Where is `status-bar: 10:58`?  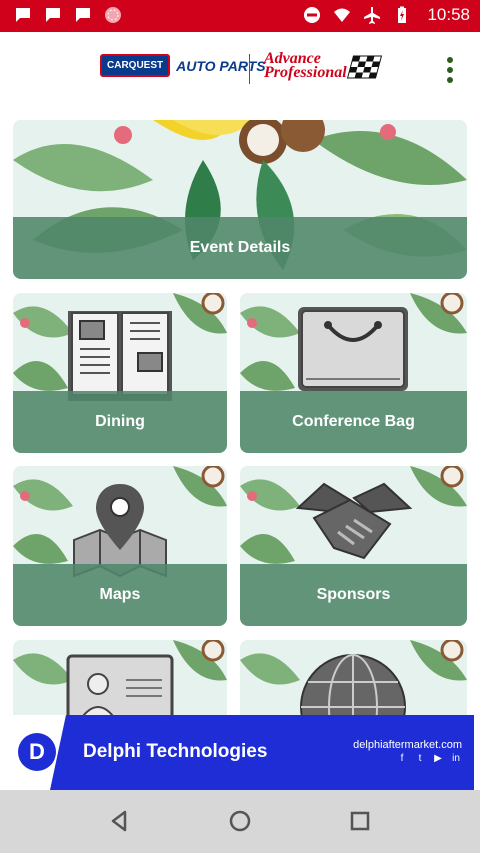
status-bar: 10:58 is located at coordinates (240, 16).